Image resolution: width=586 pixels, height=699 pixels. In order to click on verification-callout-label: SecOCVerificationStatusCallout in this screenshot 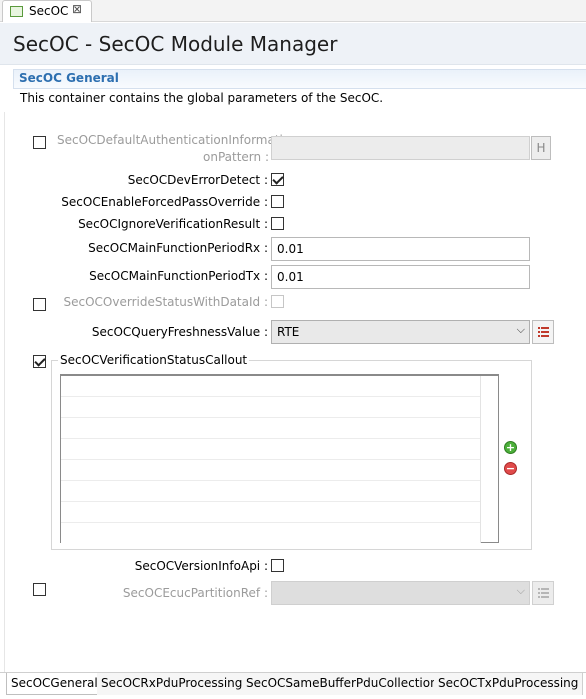, I will do `click(154, 360)`.